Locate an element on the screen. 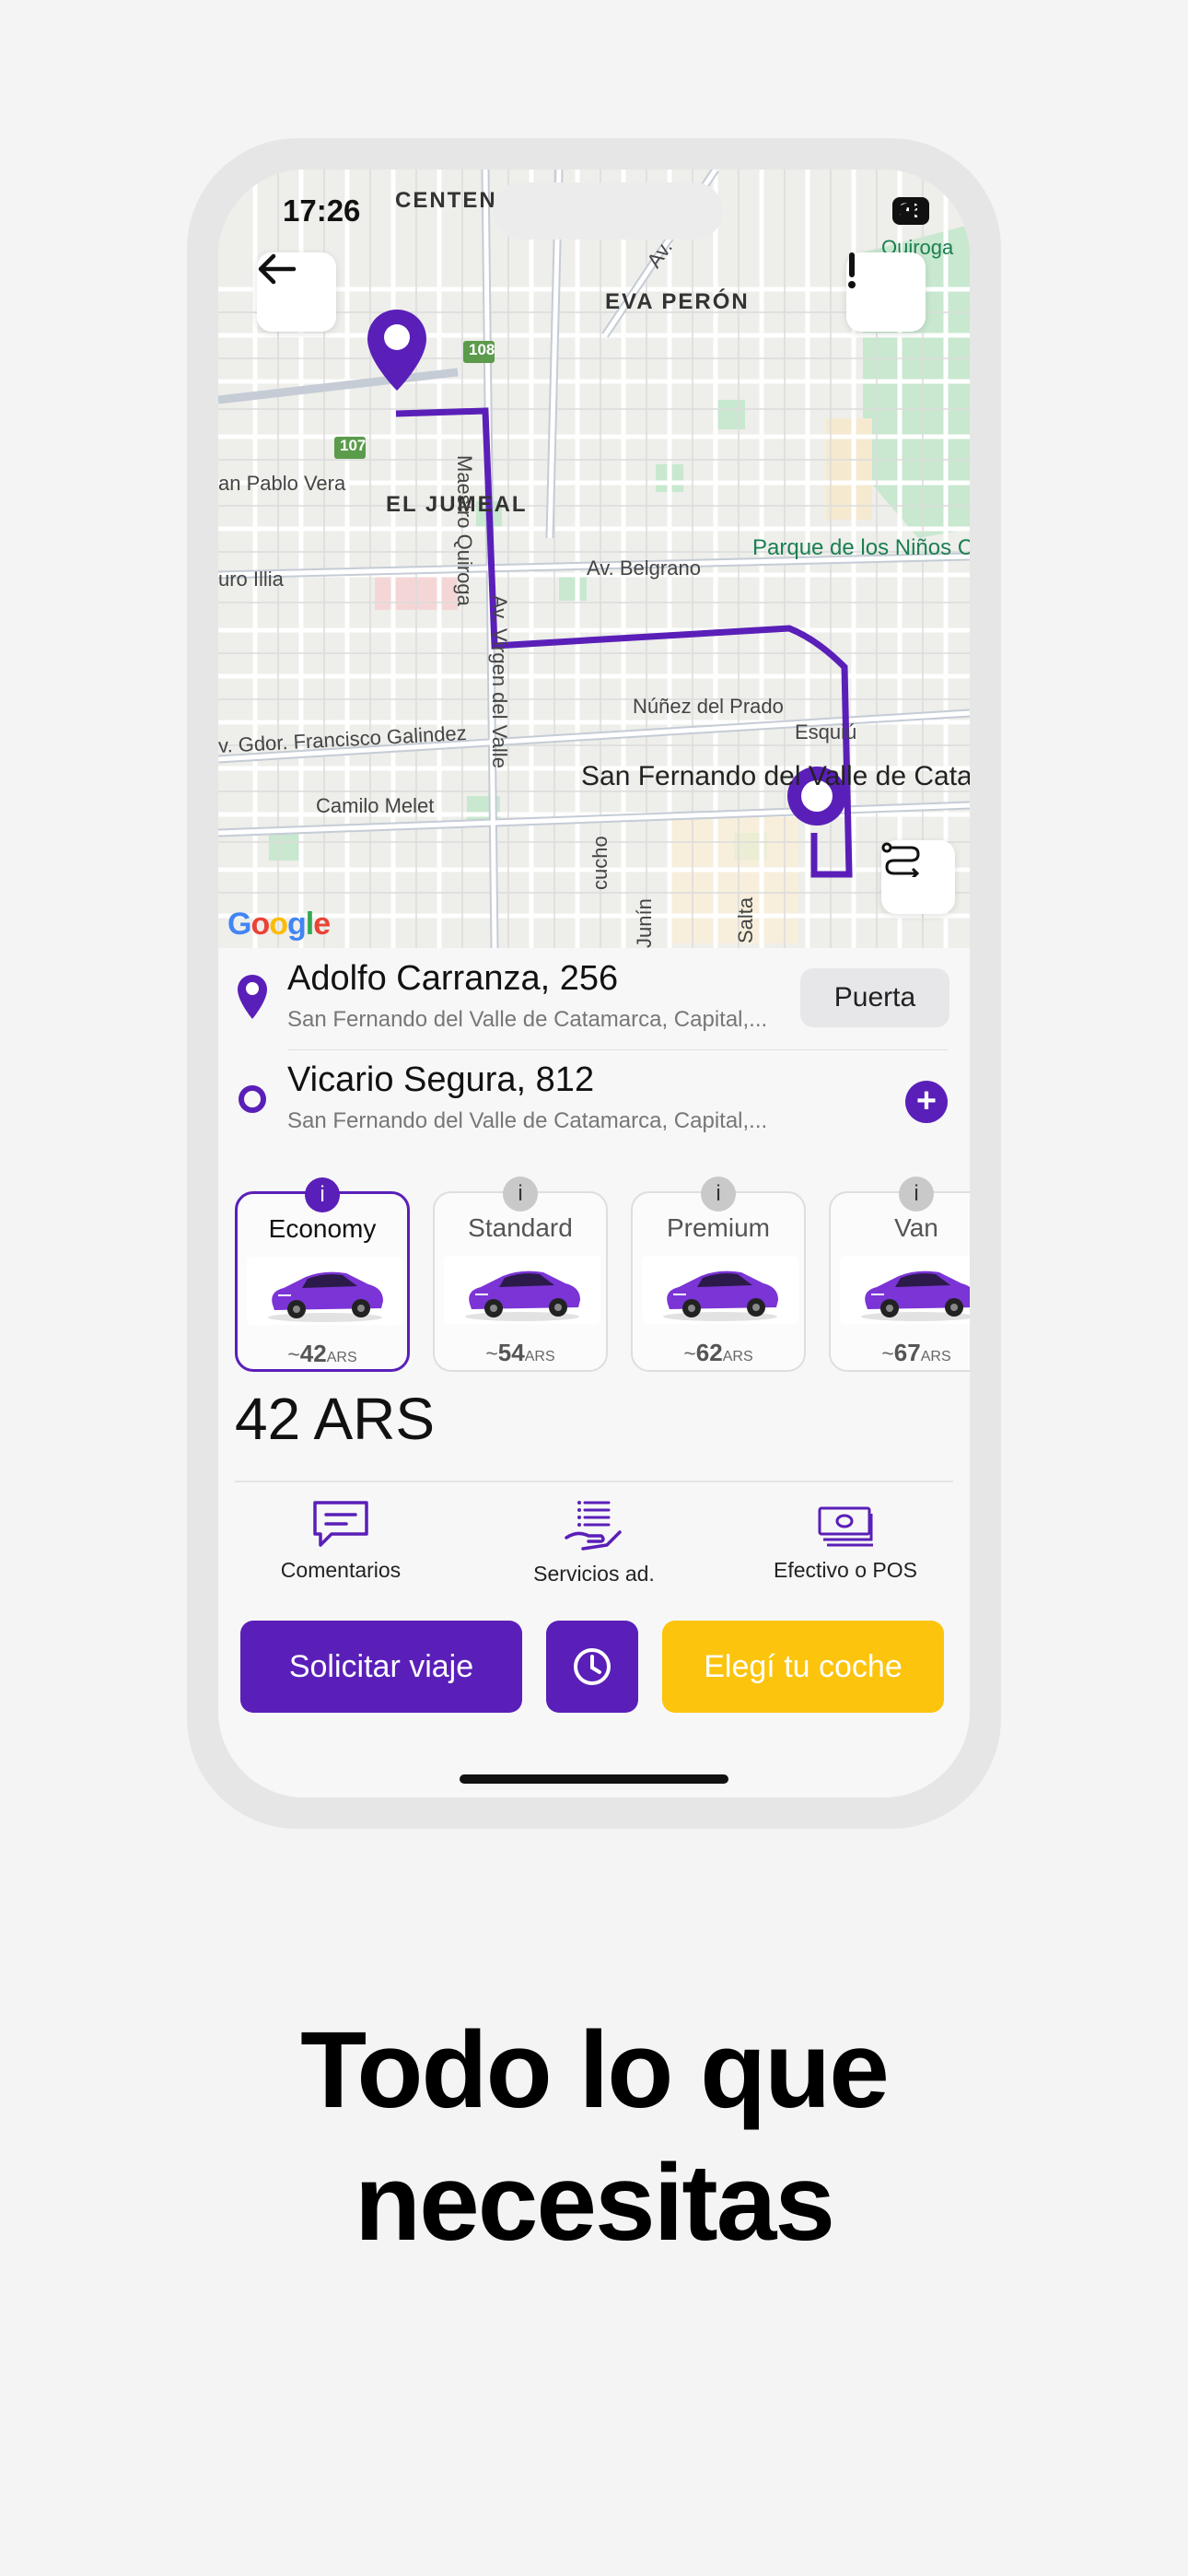 The height and width of the screenshot is (2576, 1188). arrow-left-icon is located at coordinates (277, 269).